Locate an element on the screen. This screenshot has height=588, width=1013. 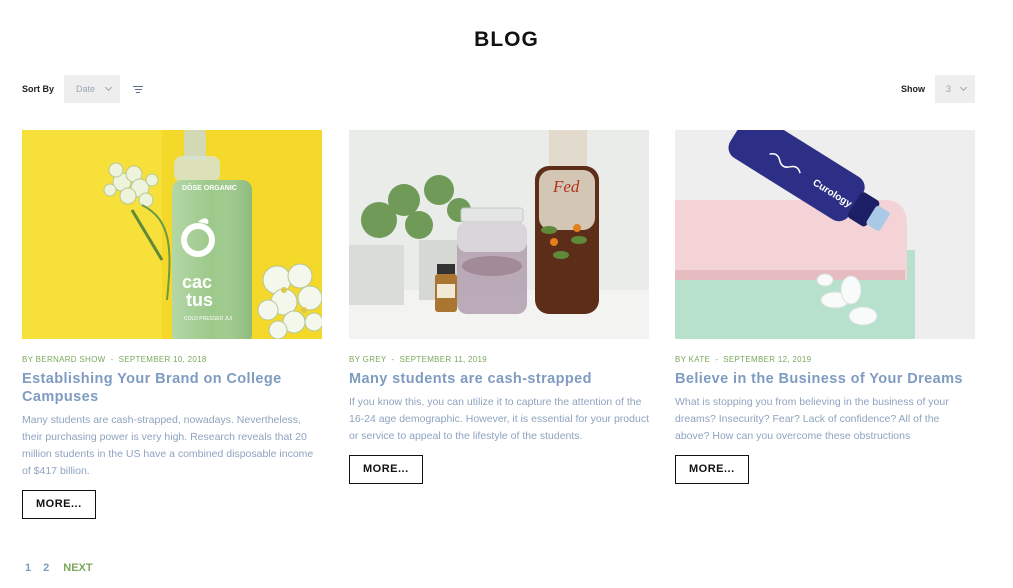
sort-select-value: Date is located at coordinates (86, 89).